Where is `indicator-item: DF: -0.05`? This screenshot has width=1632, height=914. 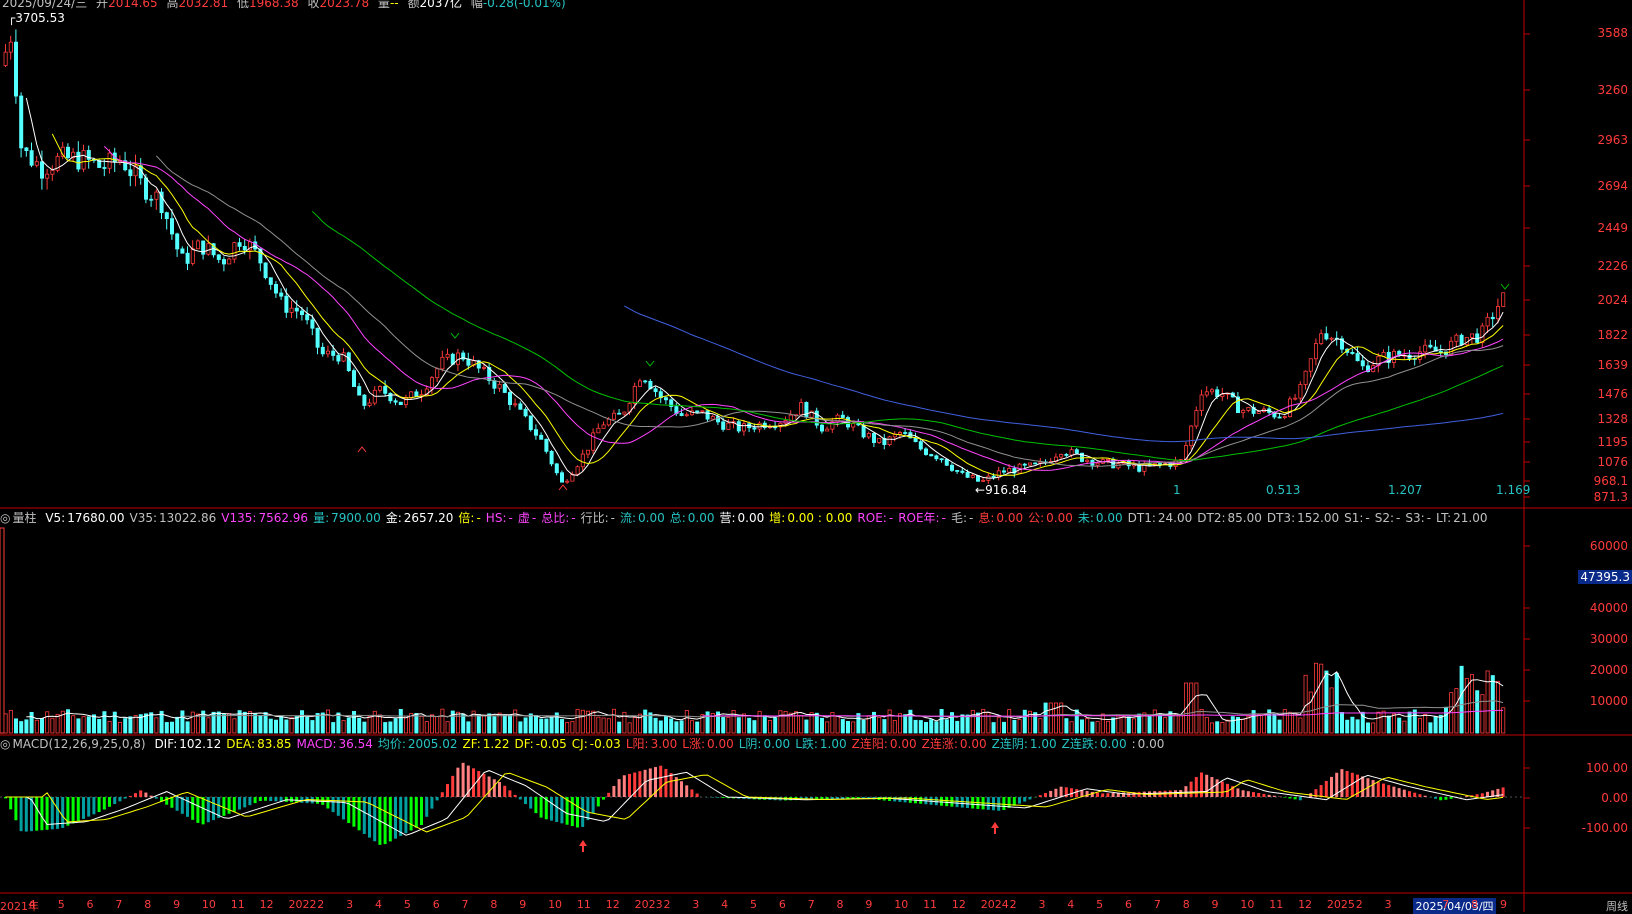 indicator-item: DF: -0.05 is located at coordinates (540, 744).